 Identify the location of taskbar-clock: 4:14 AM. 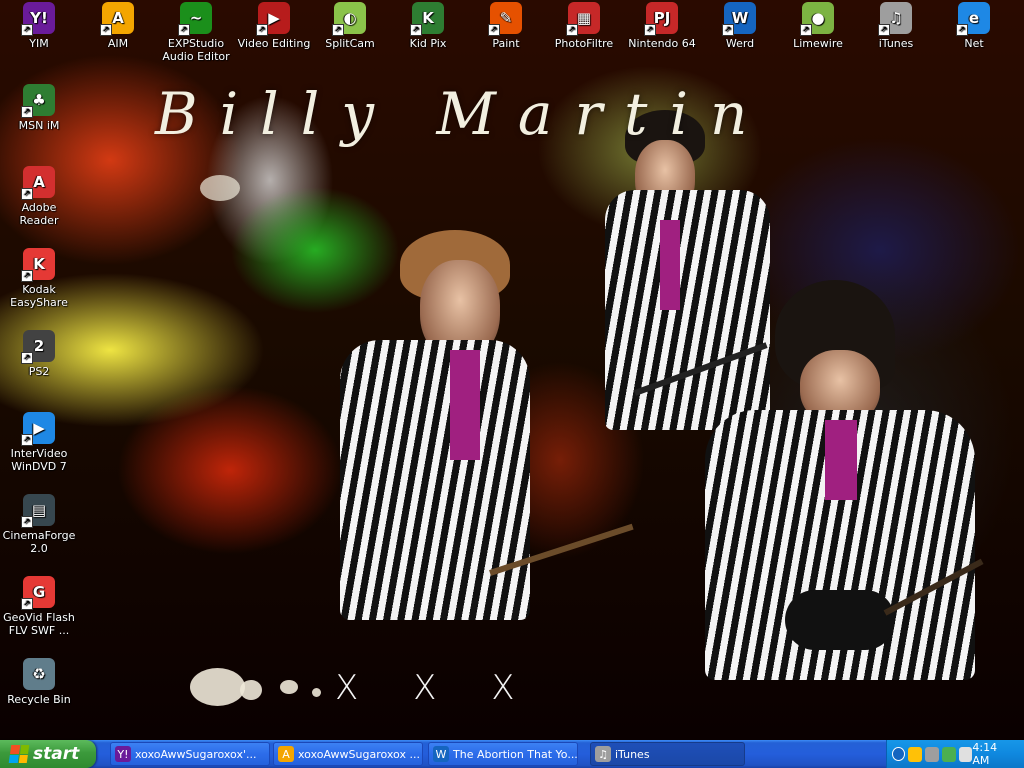
(993, 754).